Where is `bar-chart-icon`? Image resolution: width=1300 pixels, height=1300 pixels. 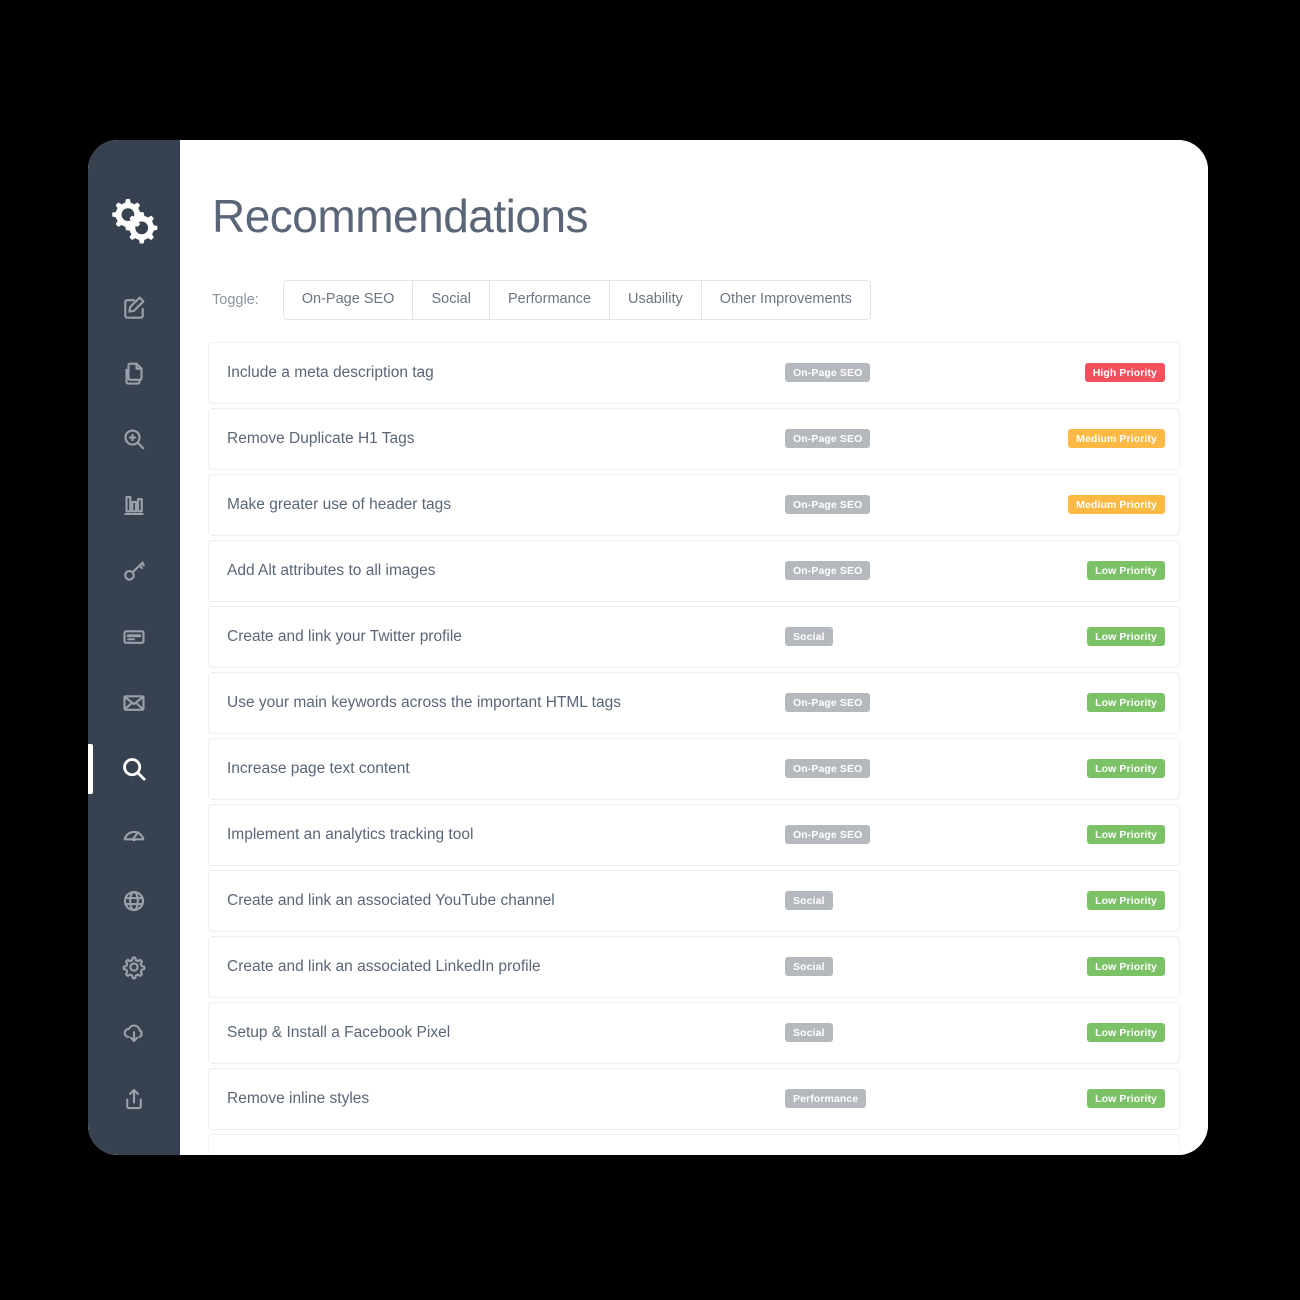
bar-chart-icon is located at coordinates (134, 505).